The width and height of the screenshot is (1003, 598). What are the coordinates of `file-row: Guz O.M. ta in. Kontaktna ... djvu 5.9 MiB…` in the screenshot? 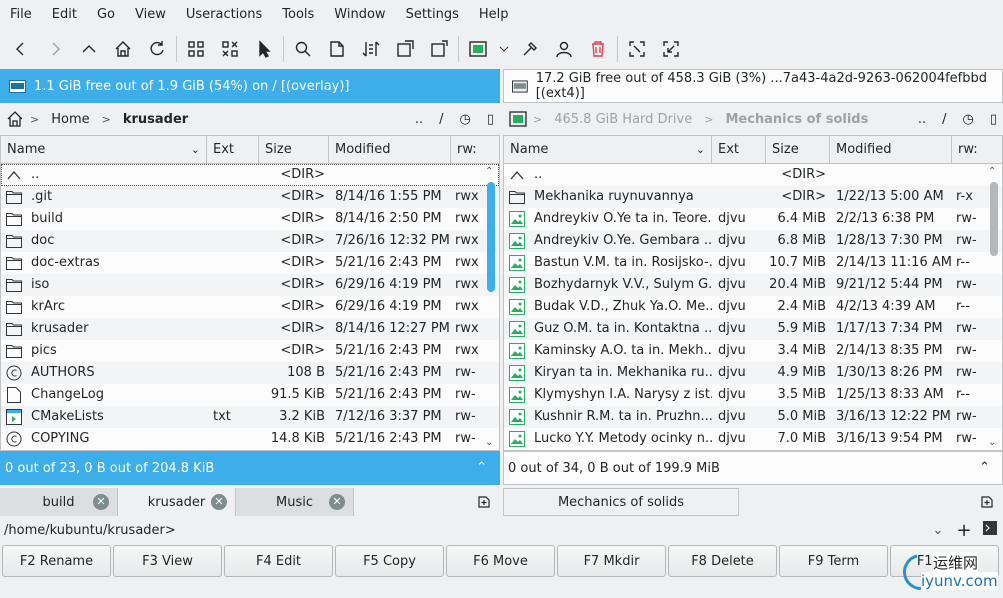 It's located at (753, 329).